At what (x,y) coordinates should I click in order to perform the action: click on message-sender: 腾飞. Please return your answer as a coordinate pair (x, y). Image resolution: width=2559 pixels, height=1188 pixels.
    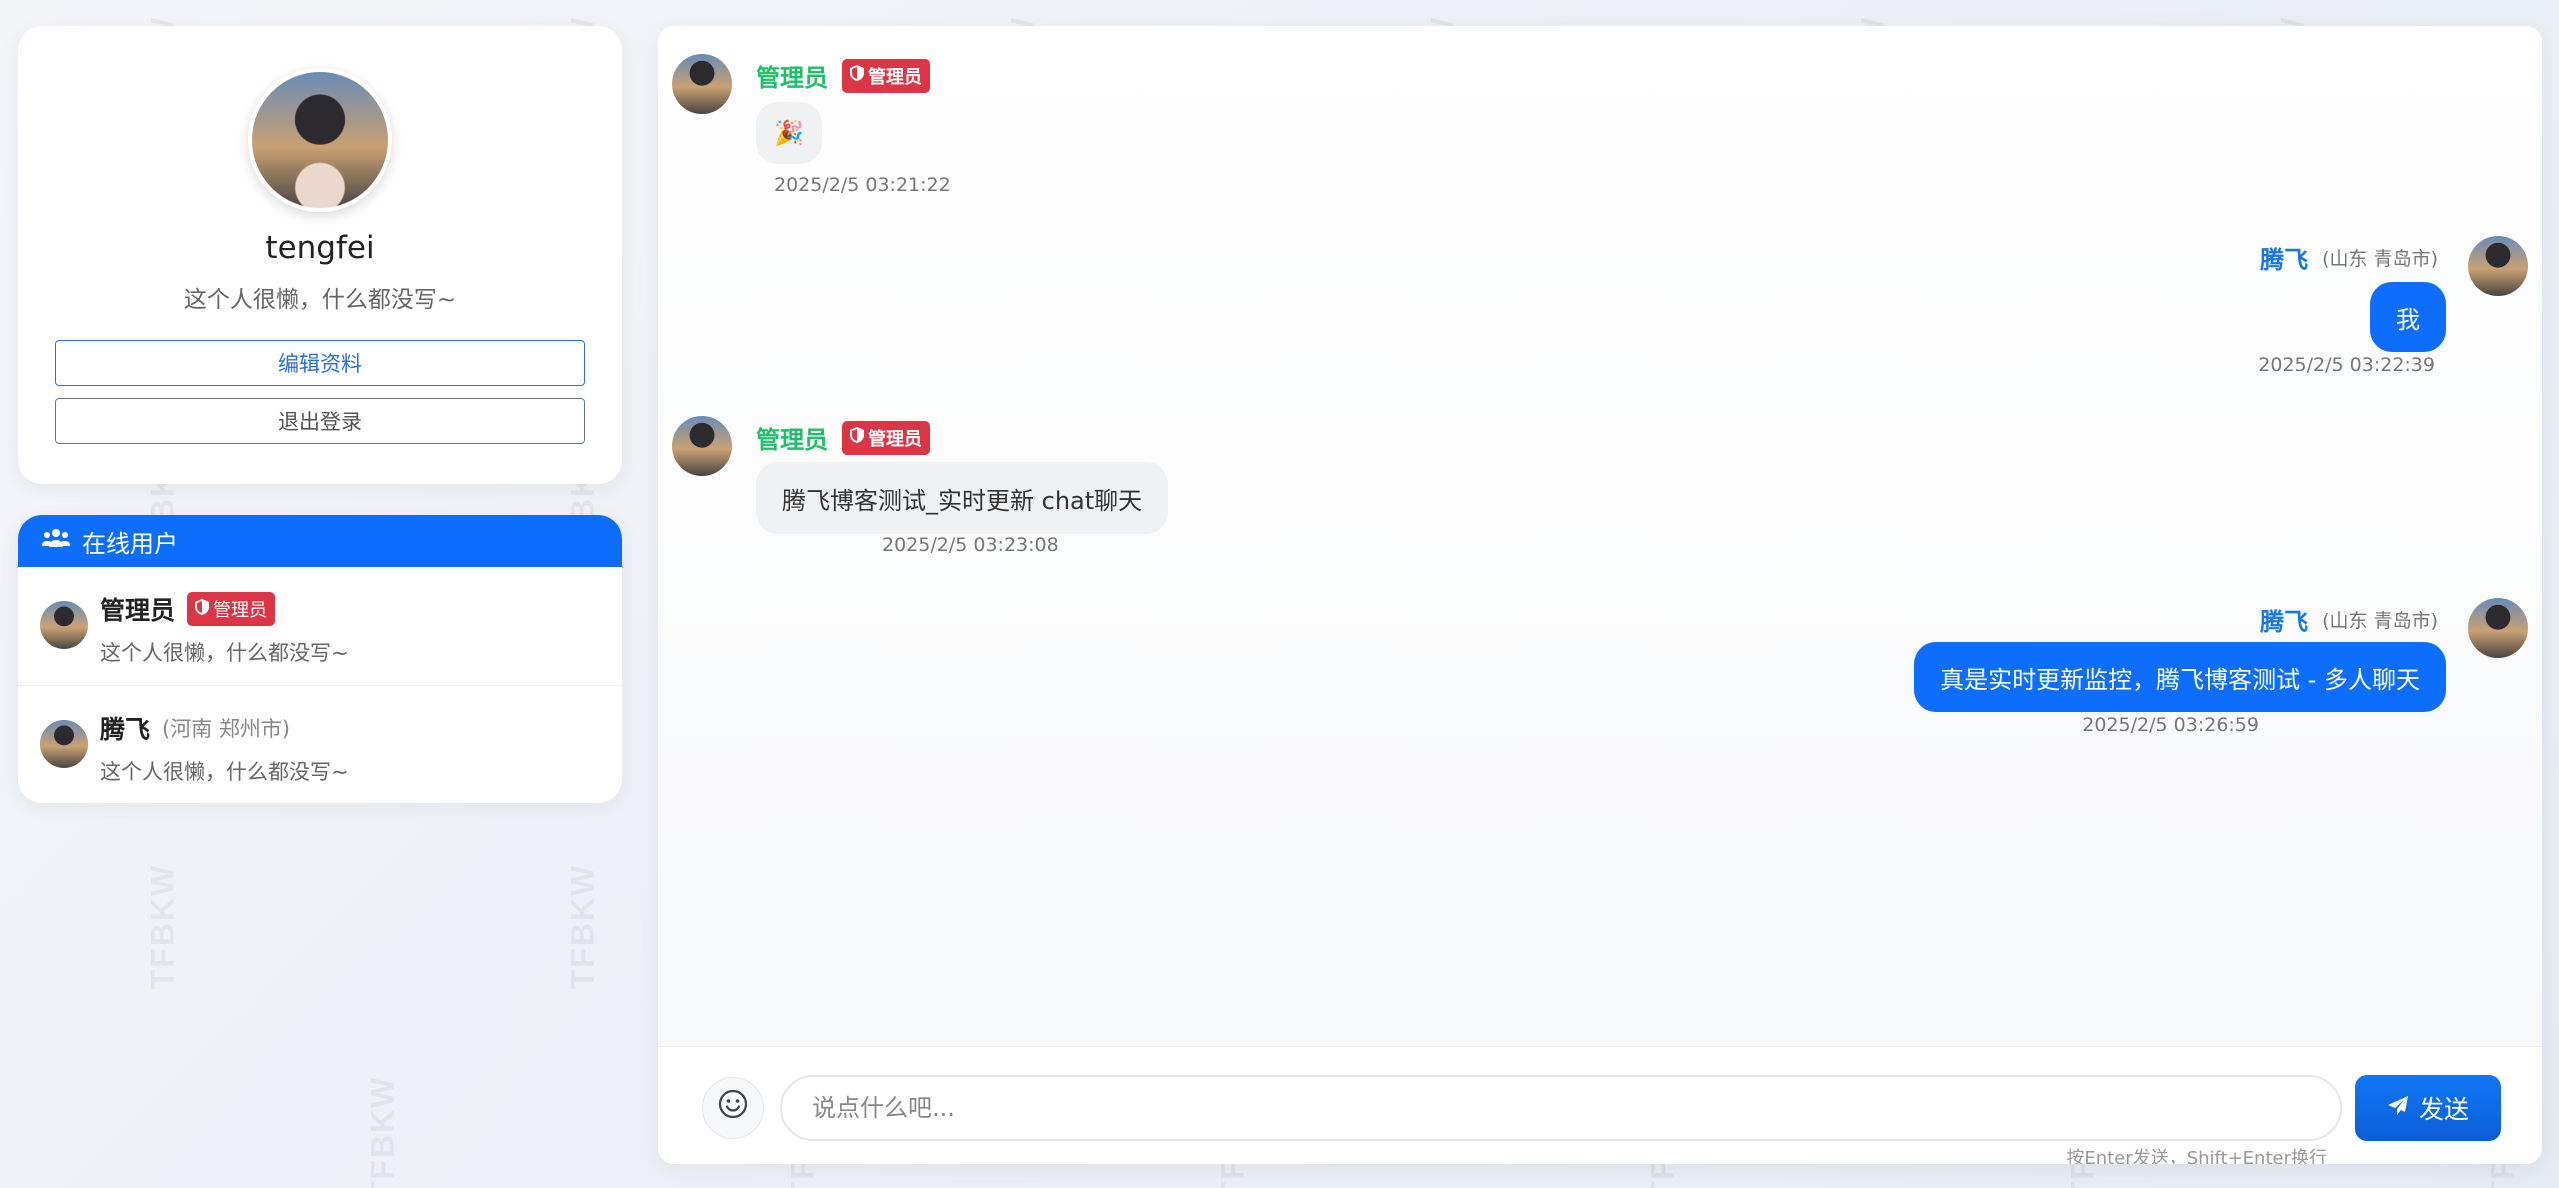
    Looking at the image, I should click on (2284, 622).